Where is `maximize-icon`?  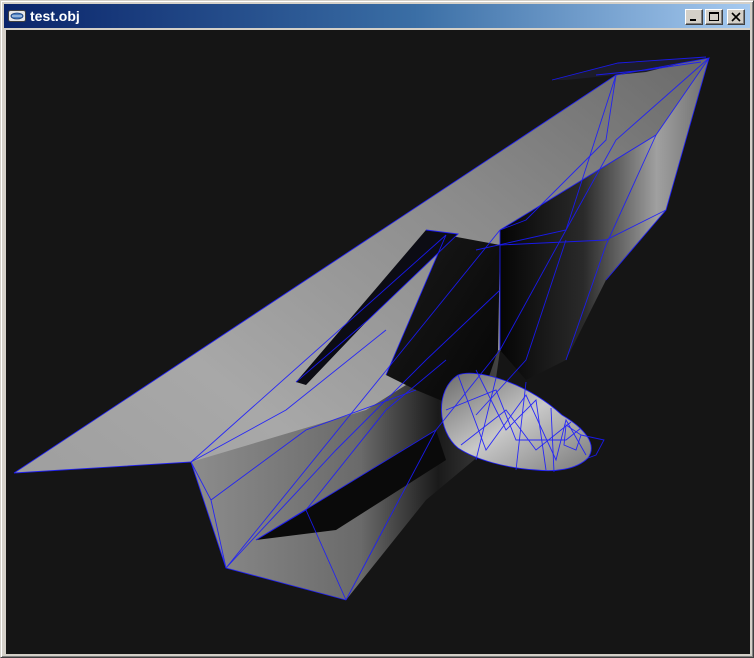 maximize-icon is located at coordinates (714, 16).